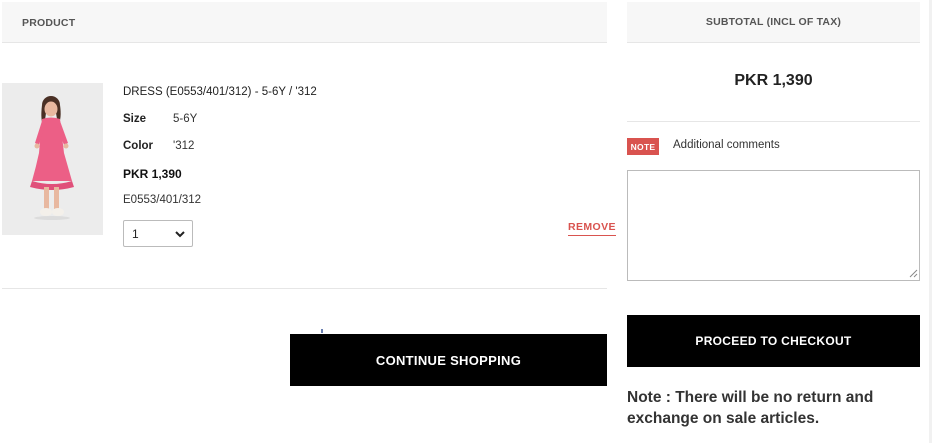 This screenshot has height=443, width=932. I want to click on product-sku: E0553/401/312, so click(162, 200).